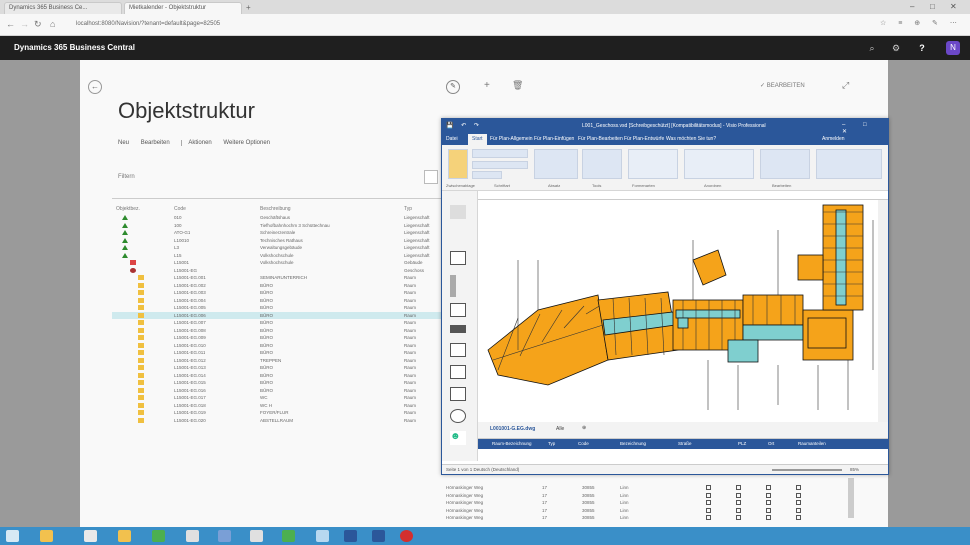 This screenshot has height=545, width=970. What do you see at coordinates (912, 6) in the screenshot?
I see `minimize-icon: –` at bounding box center [912, 6].